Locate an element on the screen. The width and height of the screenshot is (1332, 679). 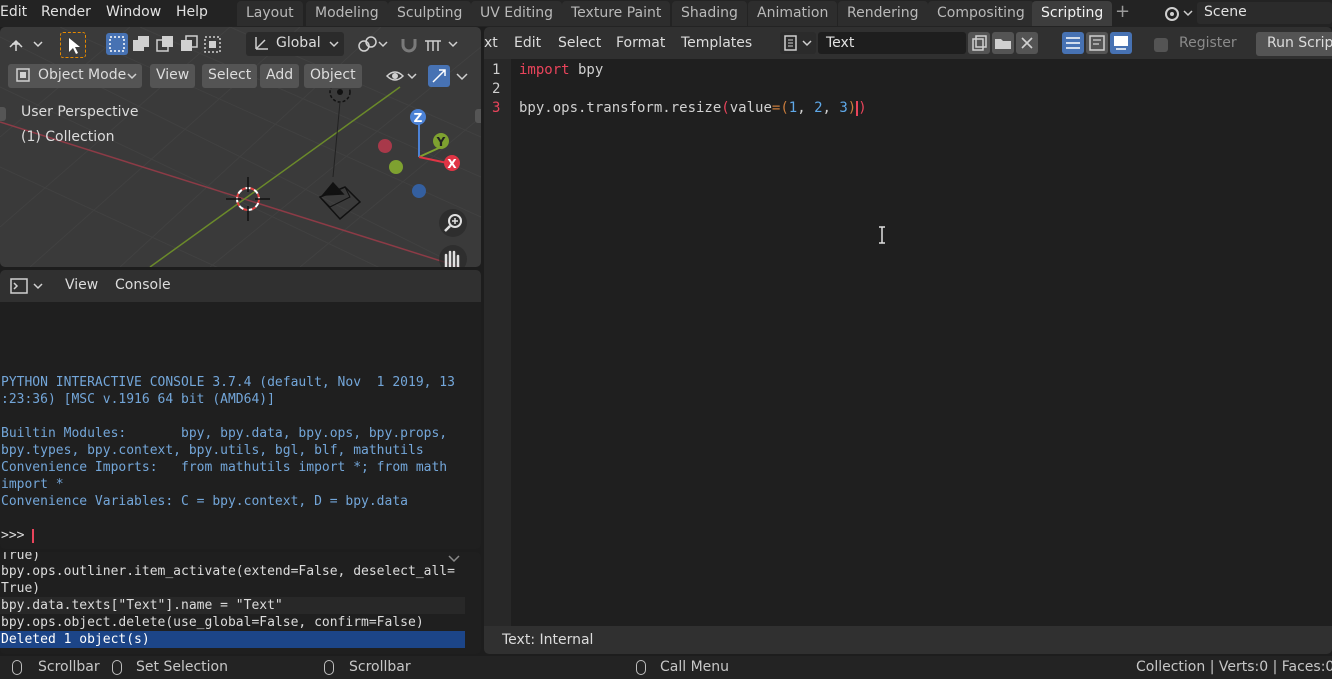
scene-name-field: Scene is located at coordinates (1264, 13).